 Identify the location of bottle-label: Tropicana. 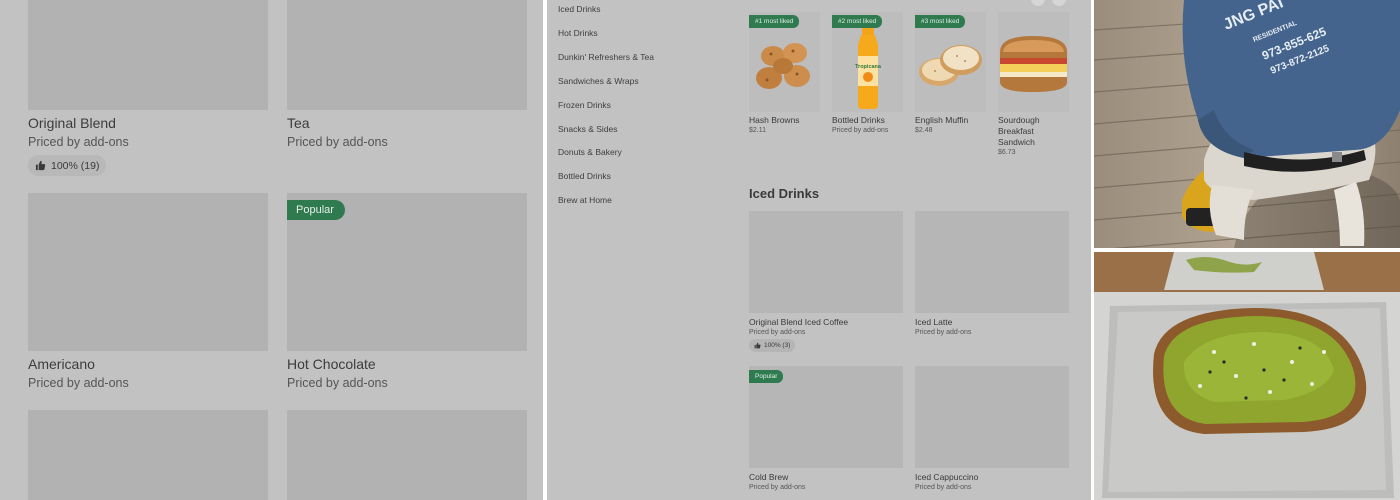
(868, 67).